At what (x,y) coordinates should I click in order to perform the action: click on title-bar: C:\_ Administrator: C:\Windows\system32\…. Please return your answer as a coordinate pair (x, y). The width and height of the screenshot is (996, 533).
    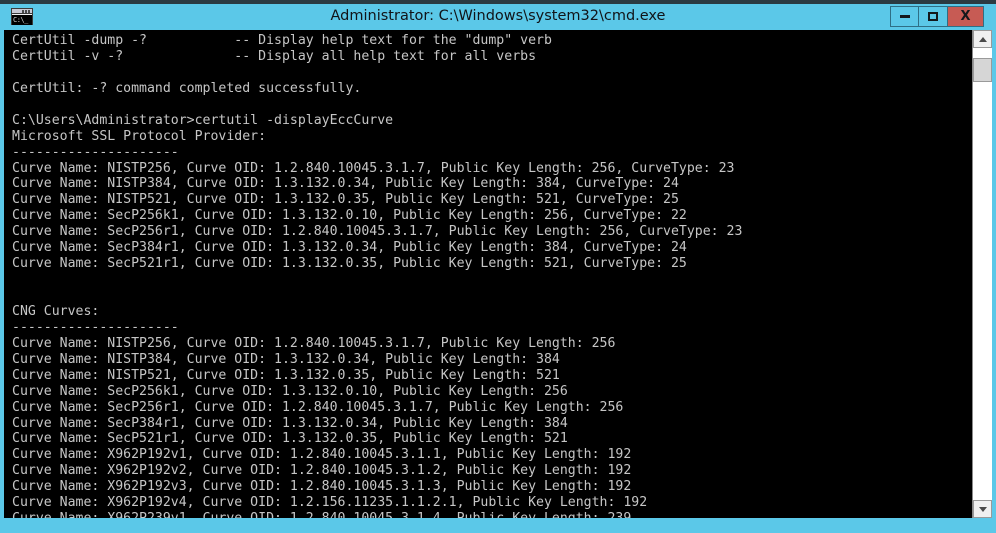
    Looking at the image, I should click on (498, 16).